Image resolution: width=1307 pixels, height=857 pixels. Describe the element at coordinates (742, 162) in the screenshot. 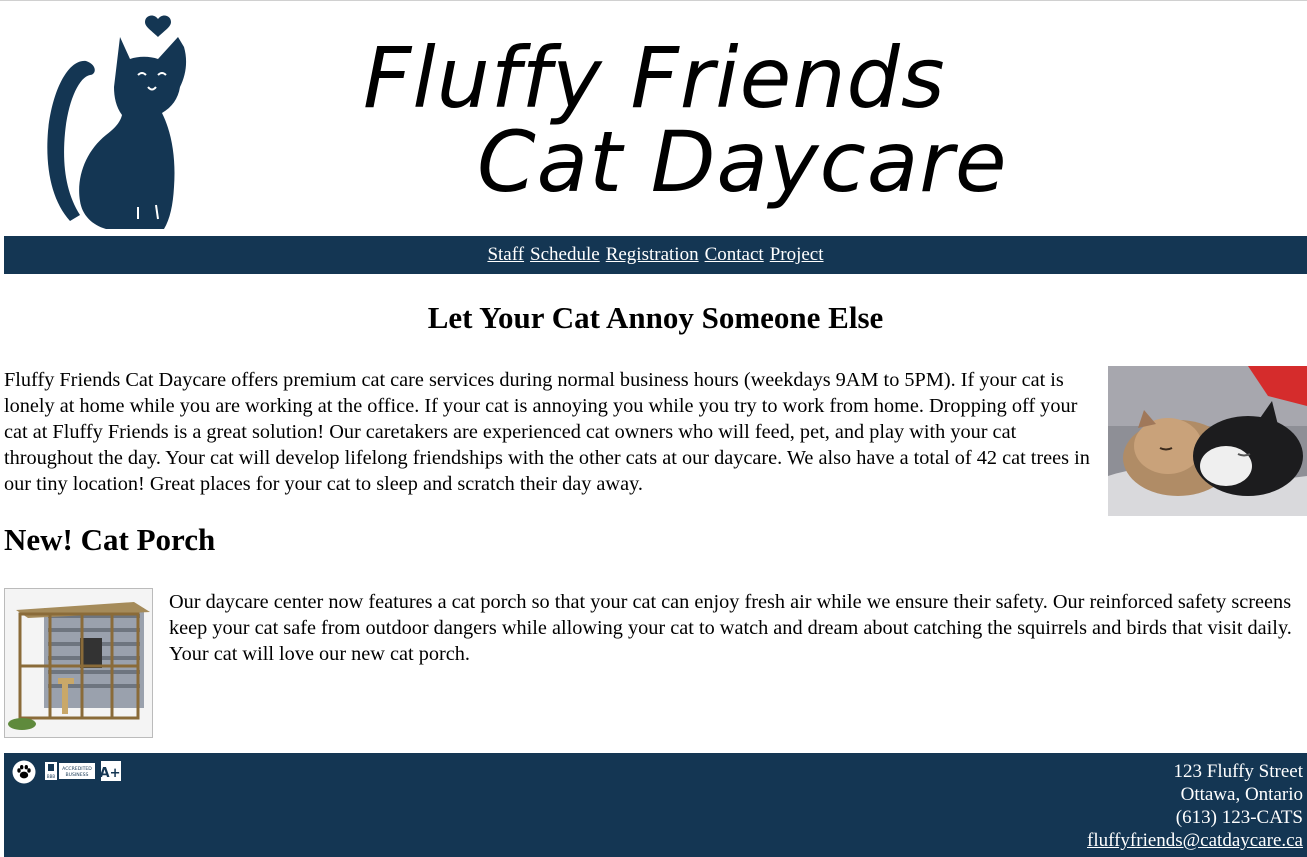

I see `site-title-line2: Cat Daycare` at that location.